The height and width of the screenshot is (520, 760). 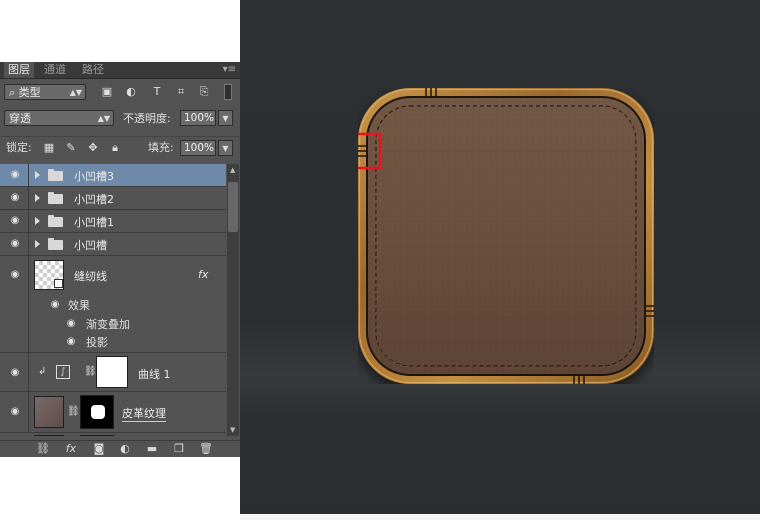 I want to click on layers-footer-toolbar: ⛓︎ fx ◙ ◐ ▬ ❐ 🗑︎, so click(x=120, y=448).